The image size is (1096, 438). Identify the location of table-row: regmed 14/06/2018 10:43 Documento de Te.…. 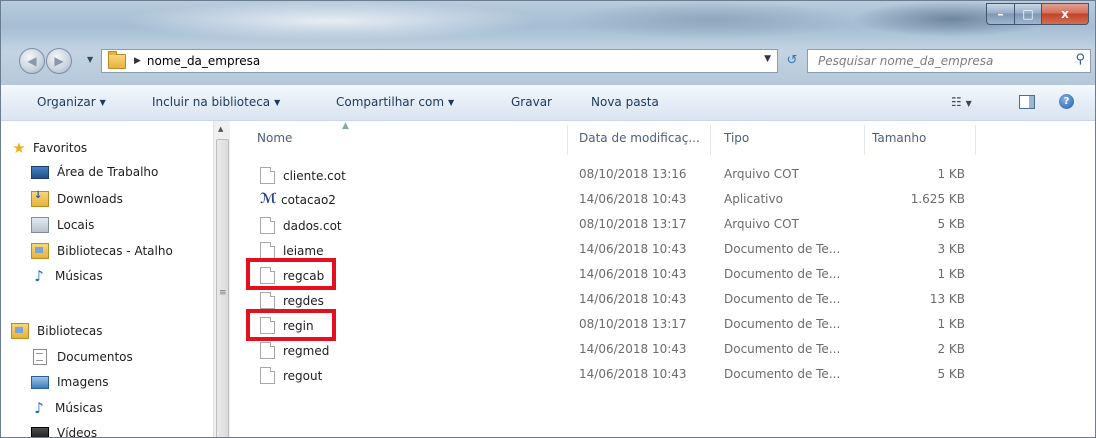
(662, 349).